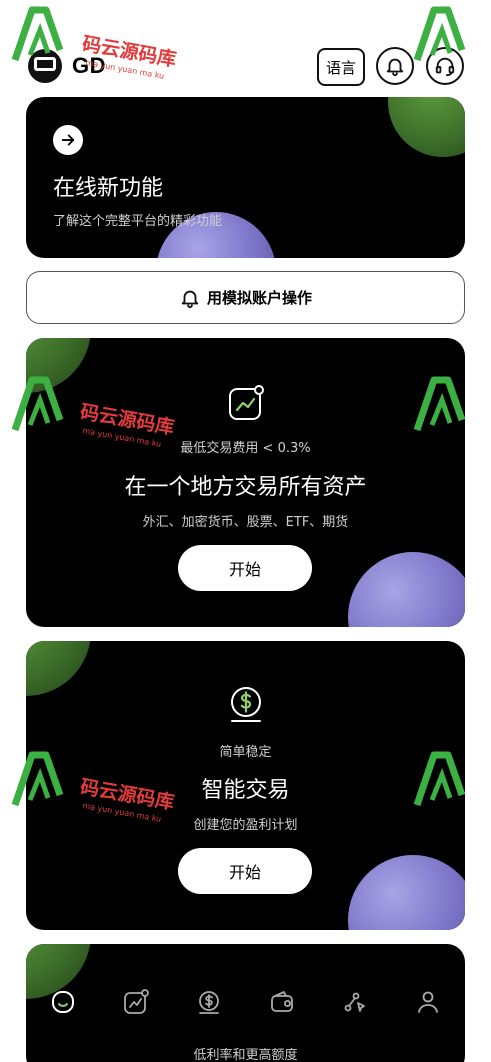 This screenshot has width=491, height=1062. I want to click on demo-account-button: 用模拟账户操作, so click(245, 297).